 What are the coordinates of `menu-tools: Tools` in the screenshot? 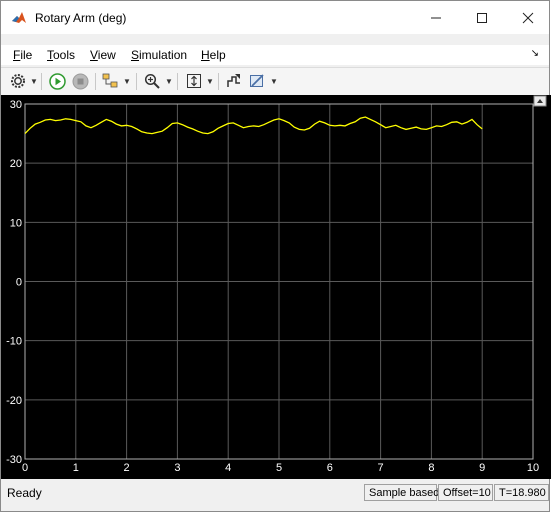 It's located at (61, 55).